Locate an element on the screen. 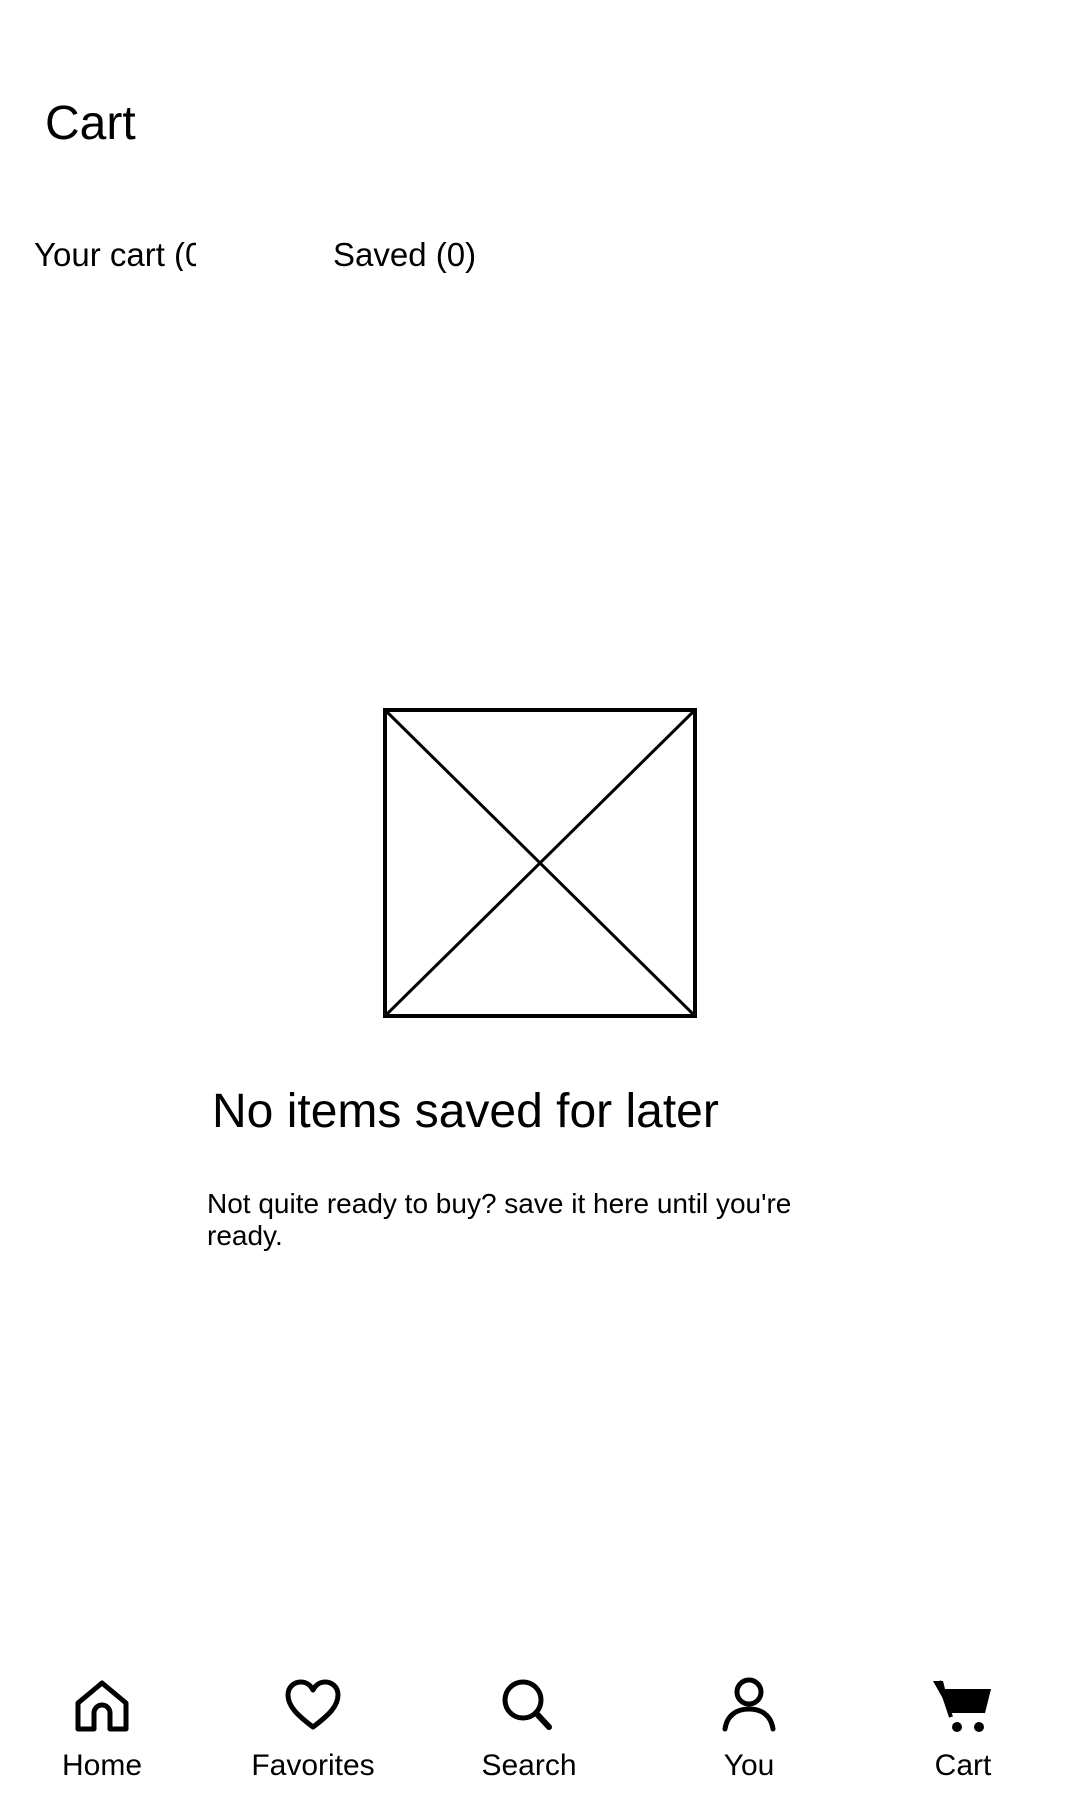 This screenshot has width=1080, height=1800. nav-cart: Cart is located at coordinates (963, 1725).